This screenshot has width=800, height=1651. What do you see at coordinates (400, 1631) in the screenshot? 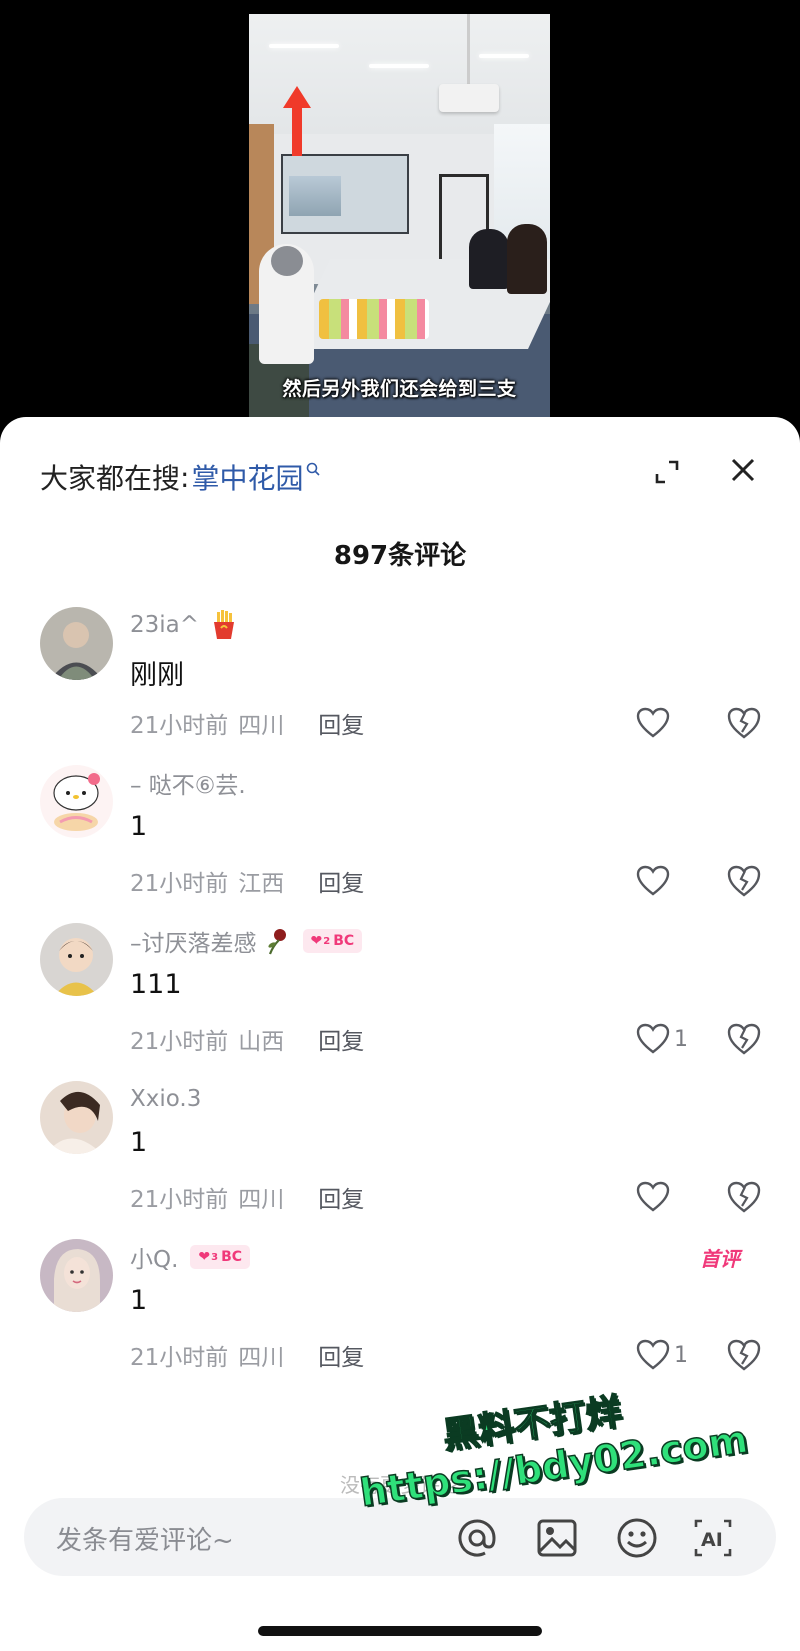
I see `home-indicator` at bounding box center [400, 1631].